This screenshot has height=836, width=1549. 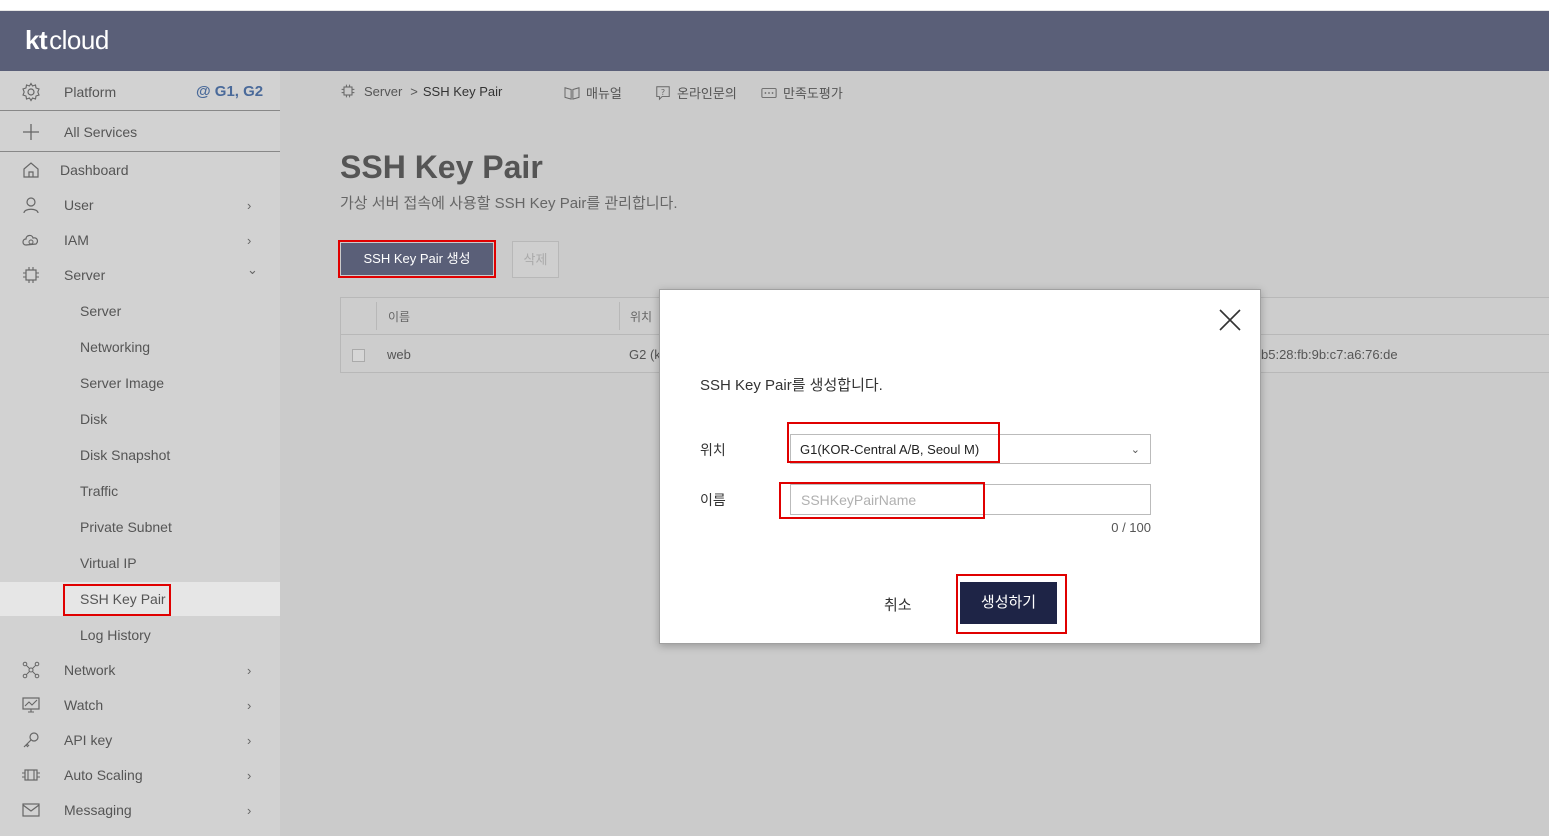 What do you see at coordinates (140, 311) in the screenshot?
I see `sidebar-sub-server: Server` at bounding box center [140, 311].